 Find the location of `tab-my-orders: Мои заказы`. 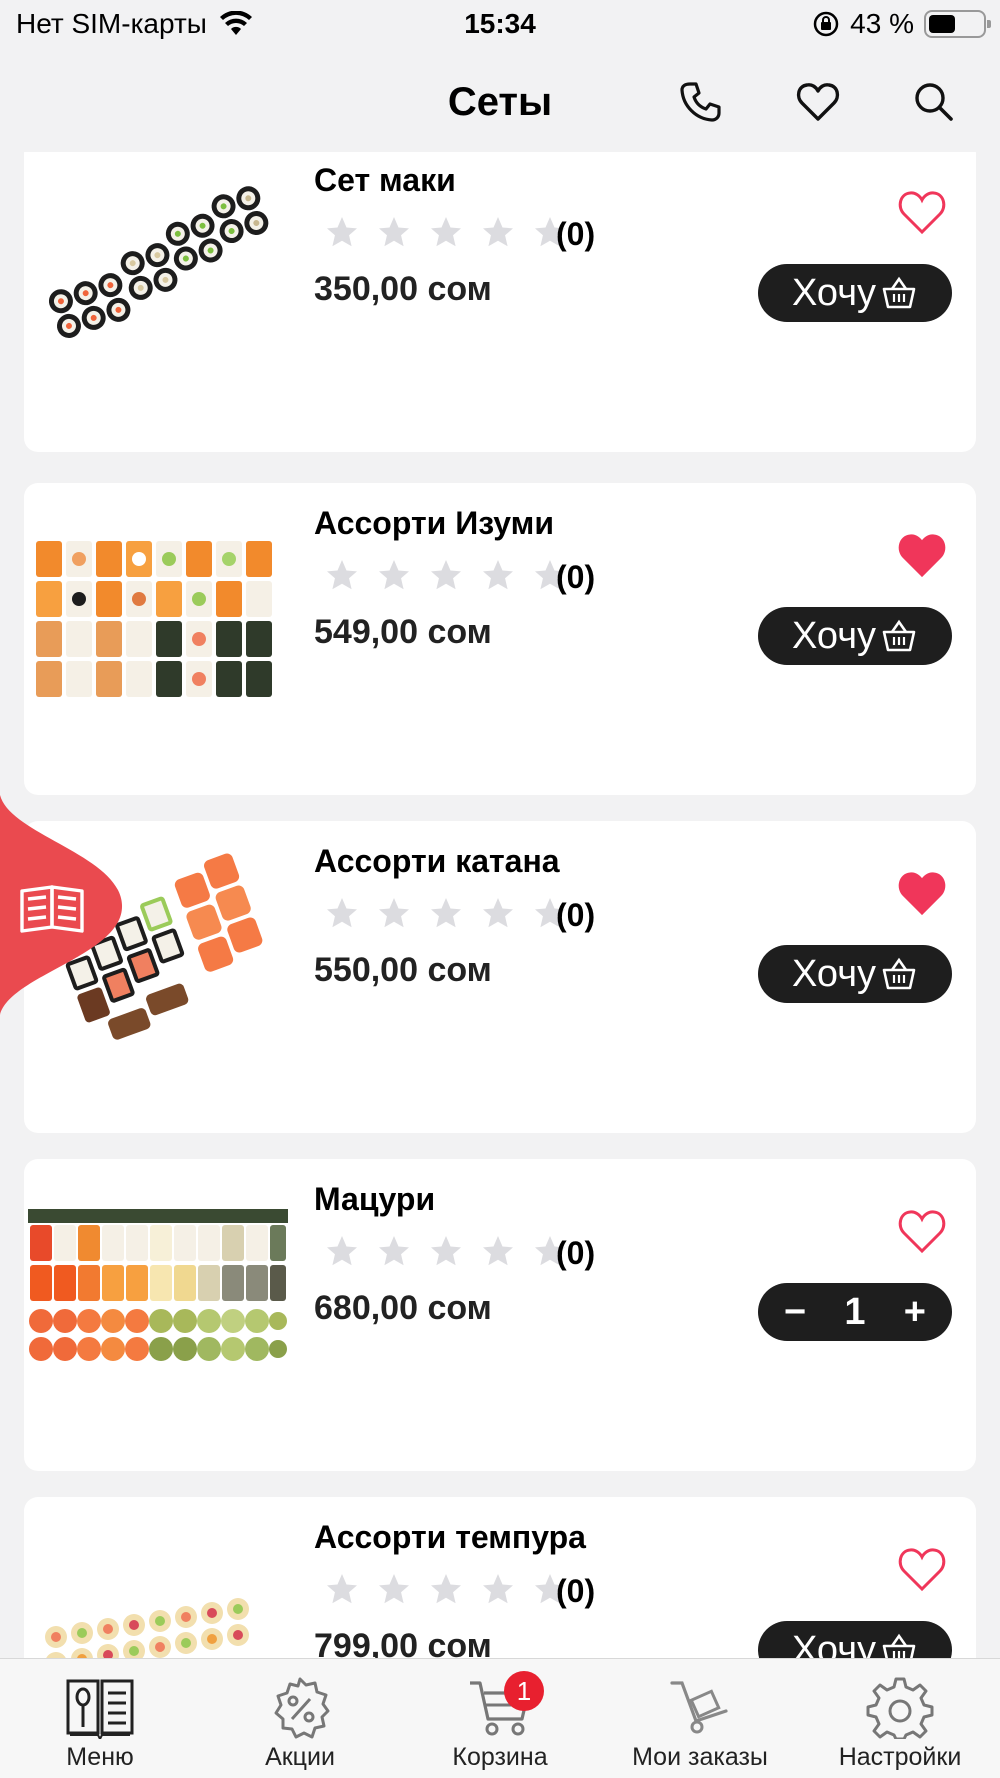

tab-my-orders: Мои заказы is located at coordinates (700, 1718).